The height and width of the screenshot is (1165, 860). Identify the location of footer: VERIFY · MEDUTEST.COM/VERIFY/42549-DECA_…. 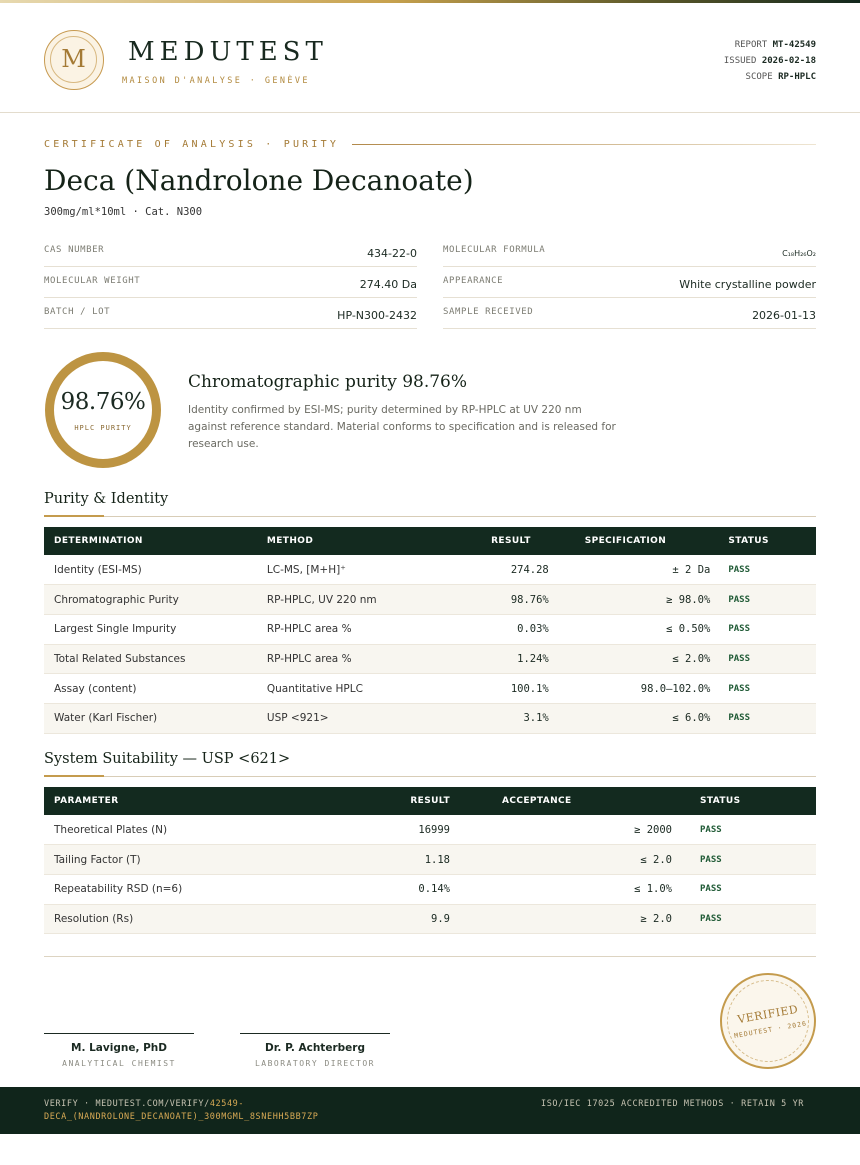
(430, 1110).